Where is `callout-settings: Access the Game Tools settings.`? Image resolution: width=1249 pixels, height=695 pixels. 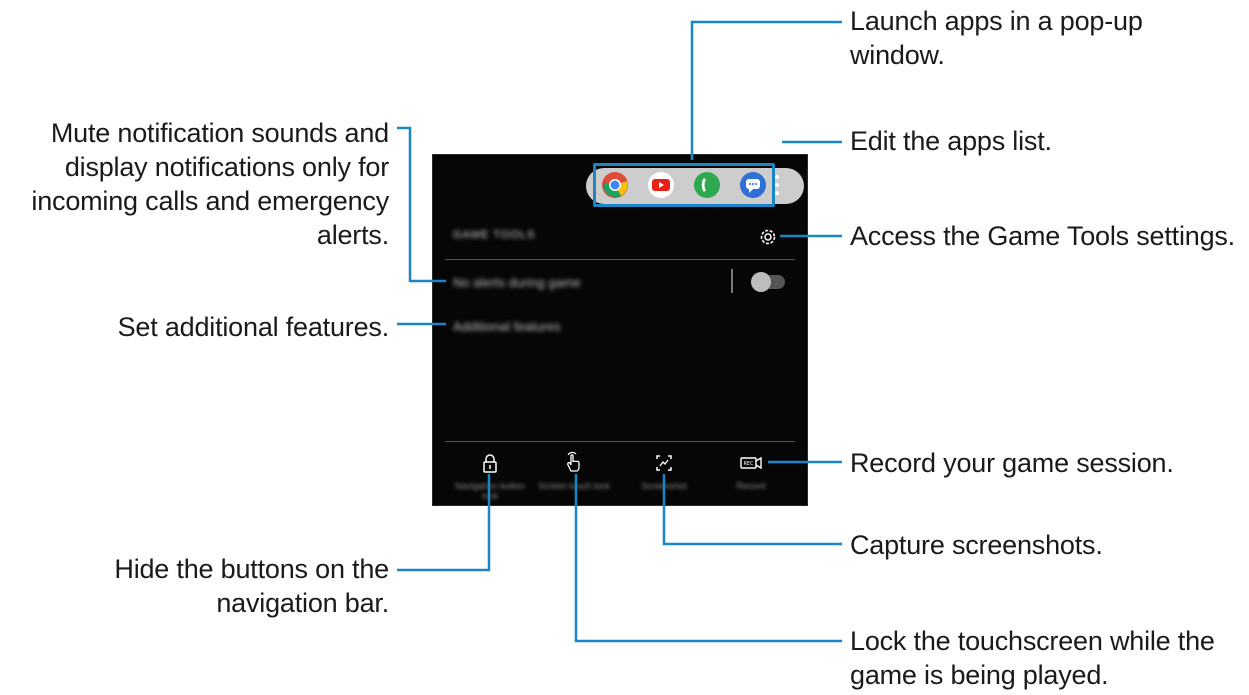 callout-settings: Access the Game Tools settings. is located at coordinates (1042, 236).